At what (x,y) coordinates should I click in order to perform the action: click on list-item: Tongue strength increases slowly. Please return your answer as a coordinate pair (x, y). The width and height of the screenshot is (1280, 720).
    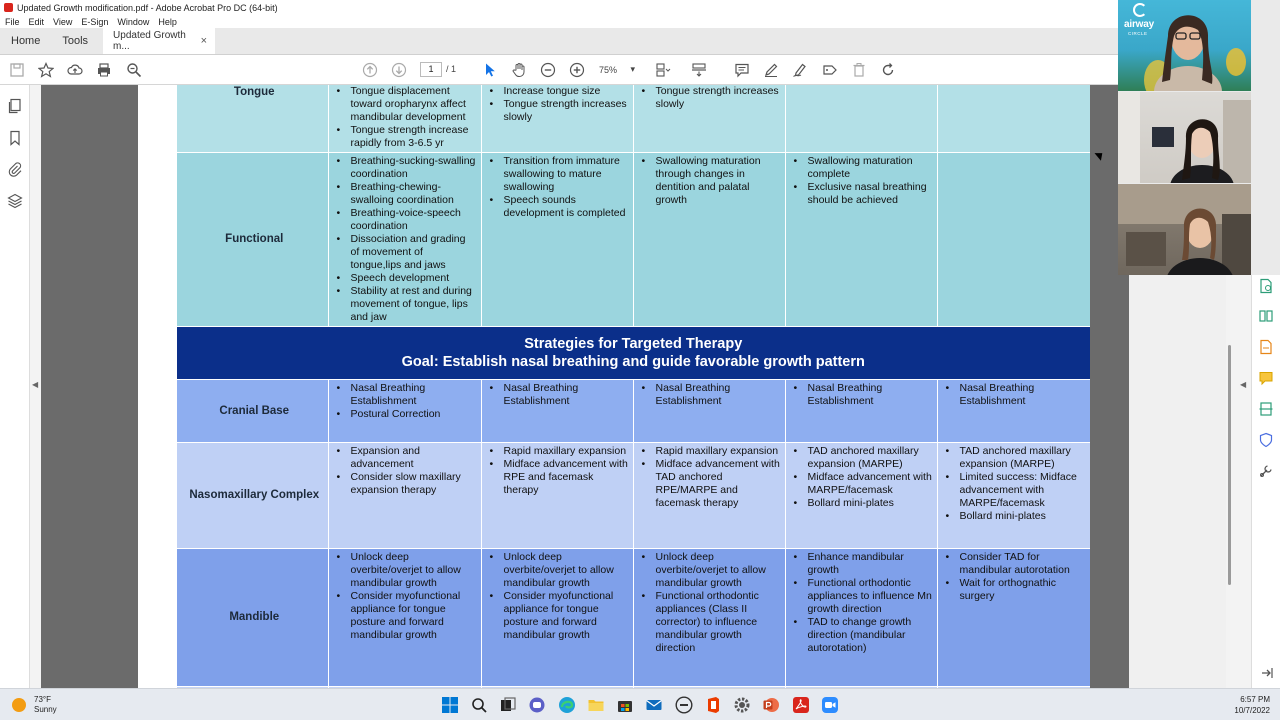
    Looking at the image, I should click on (559, 111).